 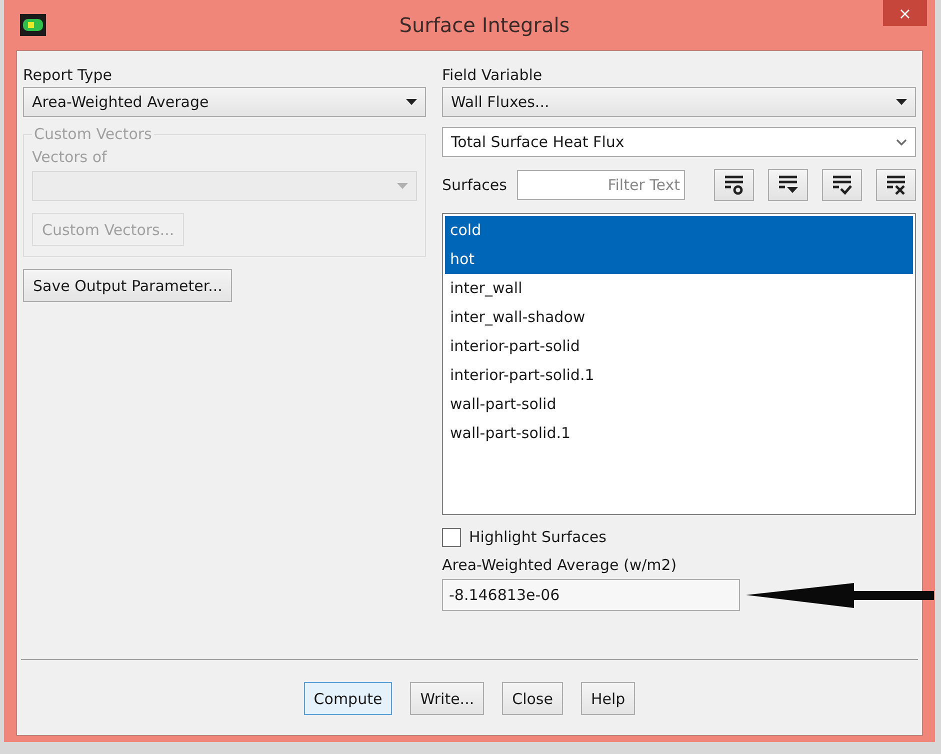 I want to click on surface-item: hot, so click(x=679, y=259).